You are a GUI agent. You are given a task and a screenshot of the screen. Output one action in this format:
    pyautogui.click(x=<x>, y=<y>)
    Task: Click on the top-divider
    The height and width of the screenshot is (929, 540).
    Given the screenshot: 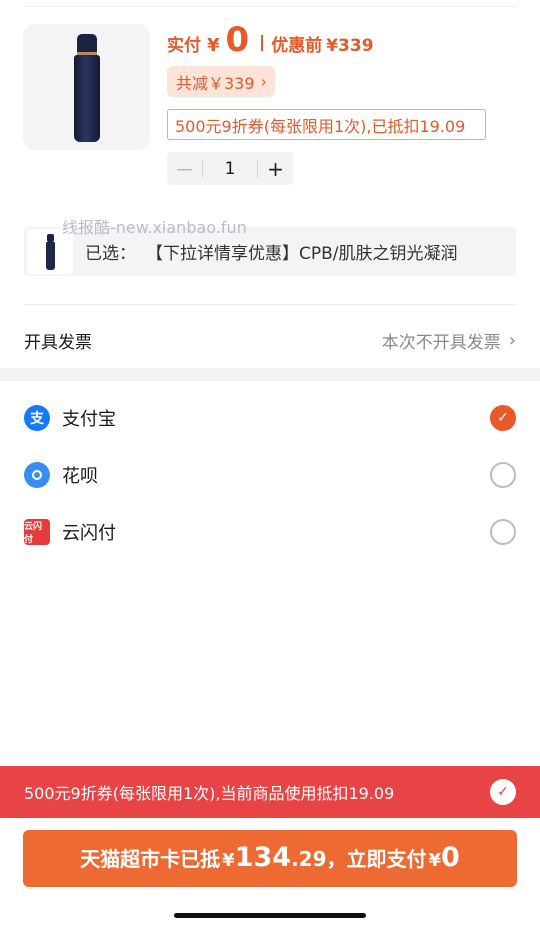 What is the action you would take?
    pyautogui.click(x=270, y=6)
    